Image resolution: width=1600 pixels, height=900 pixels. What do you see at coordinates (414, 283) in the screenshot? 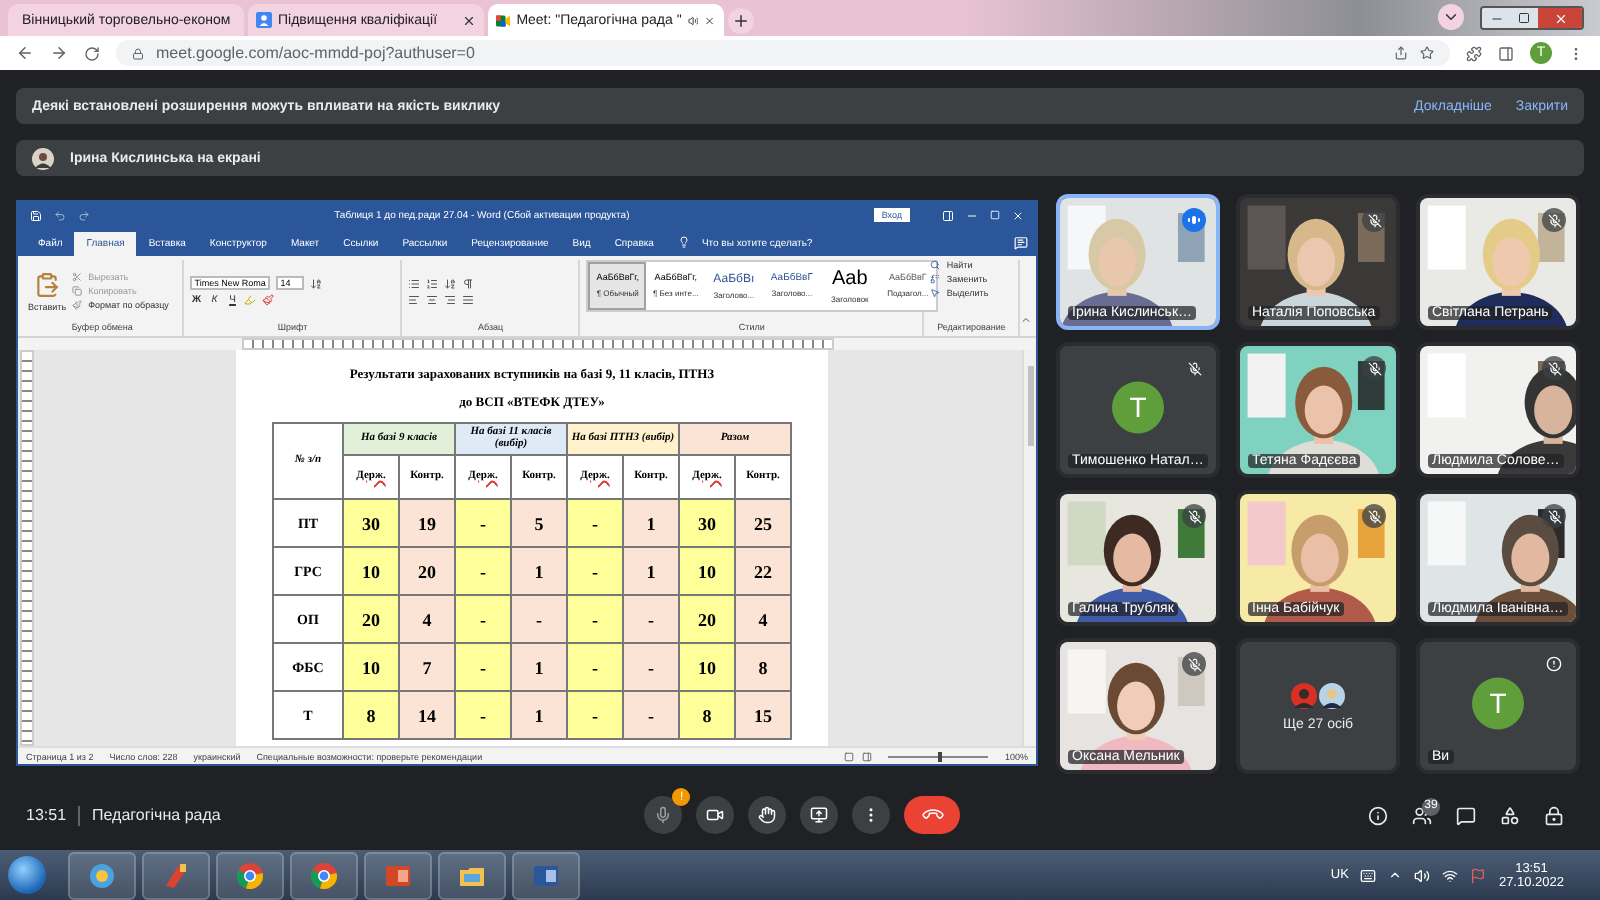
I see `bullets-icon` at bounding box center [414, 283].